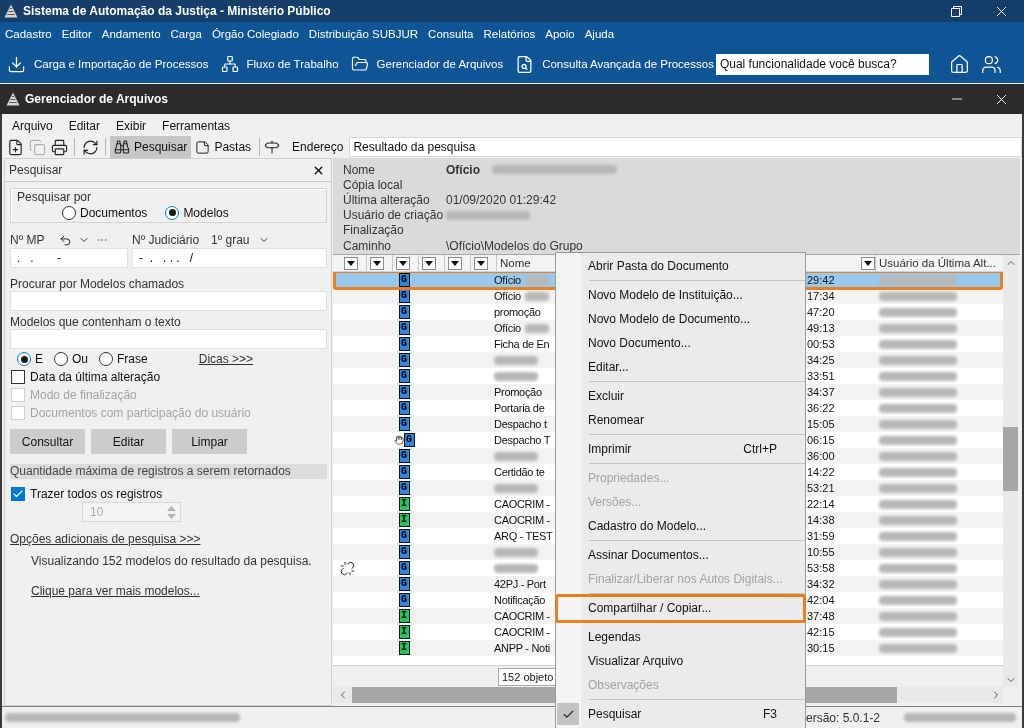  Describe the element at coordinates (821, 632) in the screenshot. I see `modified-time: 42:15` at that location.